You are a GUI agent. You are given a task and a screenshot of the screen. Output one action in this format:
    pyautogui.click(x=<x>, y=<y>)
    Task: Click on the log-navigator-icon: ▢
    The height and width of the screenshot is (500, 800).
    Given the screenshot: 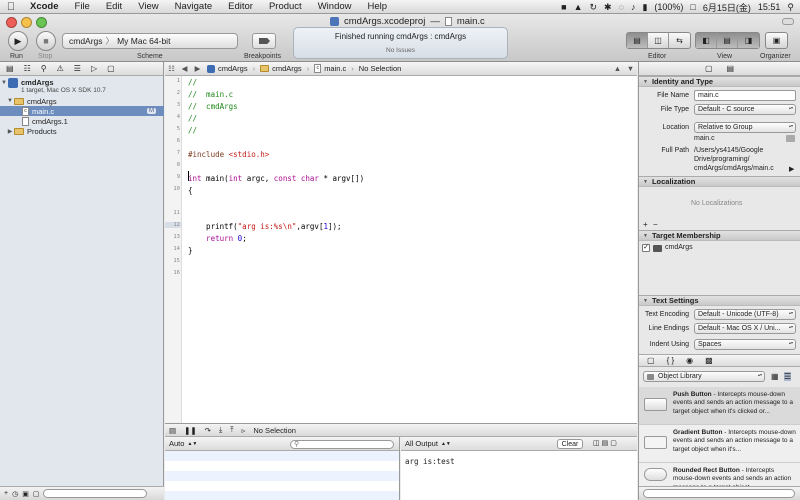 What is the action you would take?
    pyautogui.click(x=111, y=68)
    